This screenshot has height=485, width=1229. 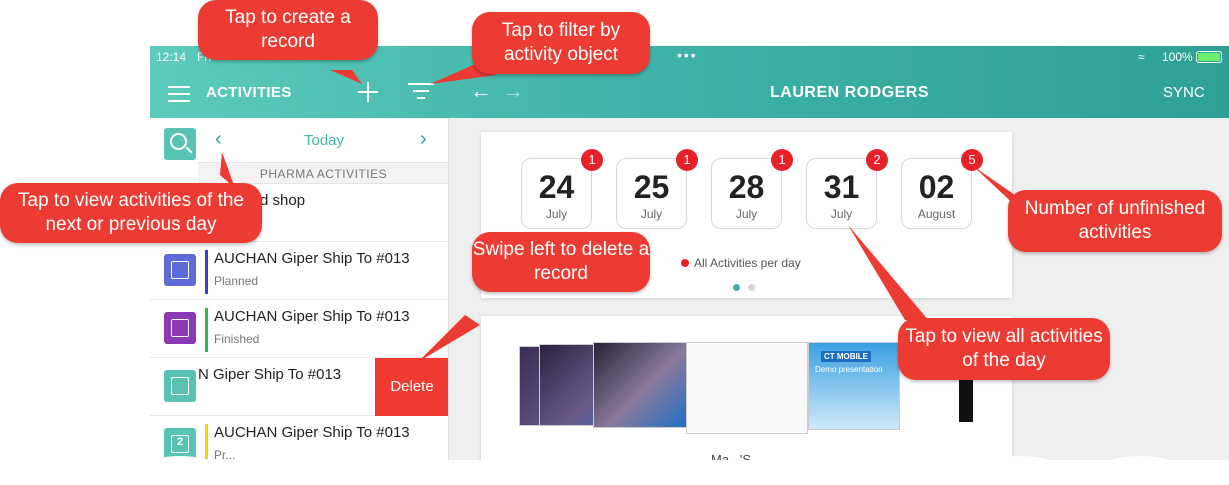 I want to click on date-tile: 02 August 5, so click(x=942, y=189).